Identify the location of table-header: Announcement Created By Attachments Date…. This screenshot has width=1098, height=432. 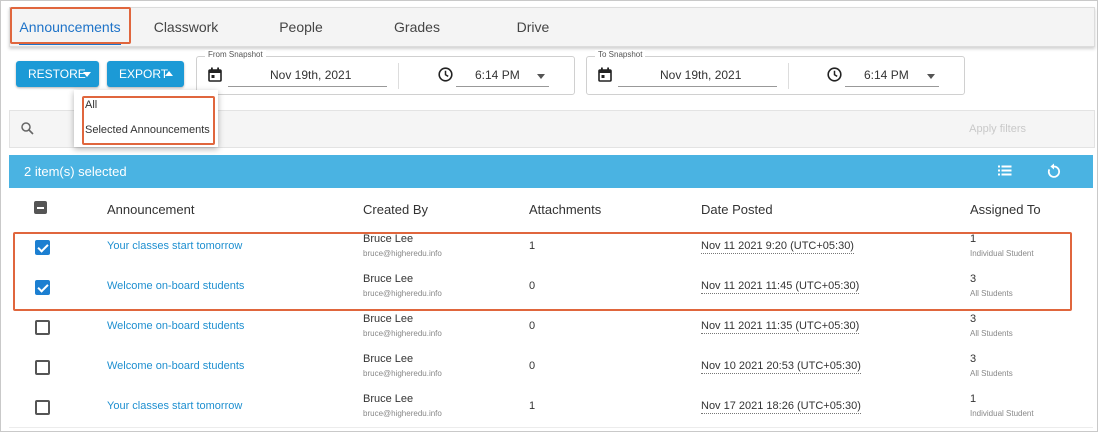
(551, 208).